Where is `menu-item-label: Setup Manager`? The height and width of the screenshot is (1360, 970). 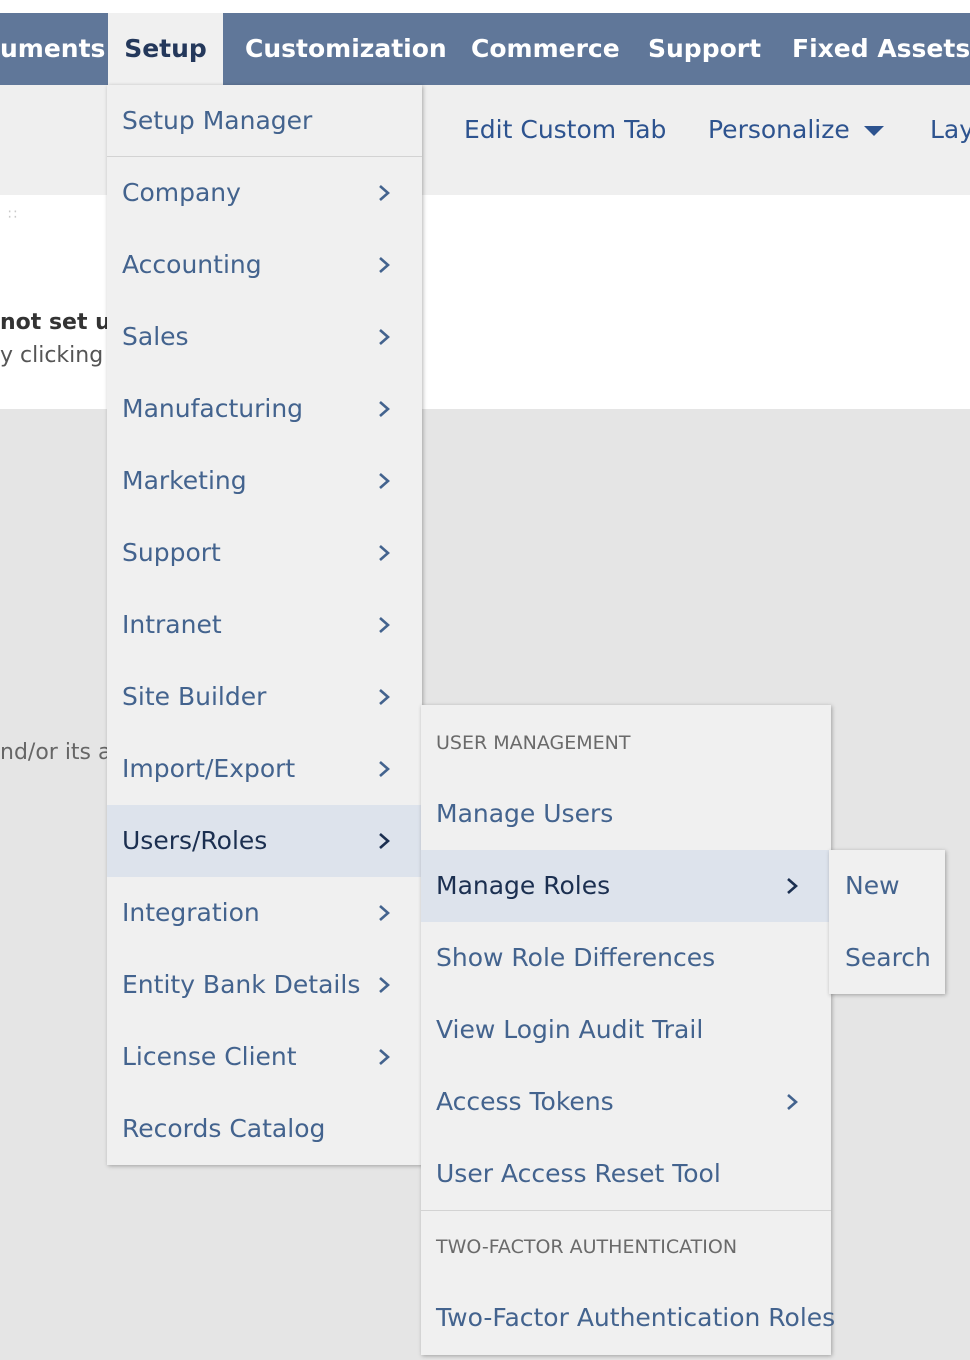
menu-item-label: Setup Manager is located at coordinates (217, 120).